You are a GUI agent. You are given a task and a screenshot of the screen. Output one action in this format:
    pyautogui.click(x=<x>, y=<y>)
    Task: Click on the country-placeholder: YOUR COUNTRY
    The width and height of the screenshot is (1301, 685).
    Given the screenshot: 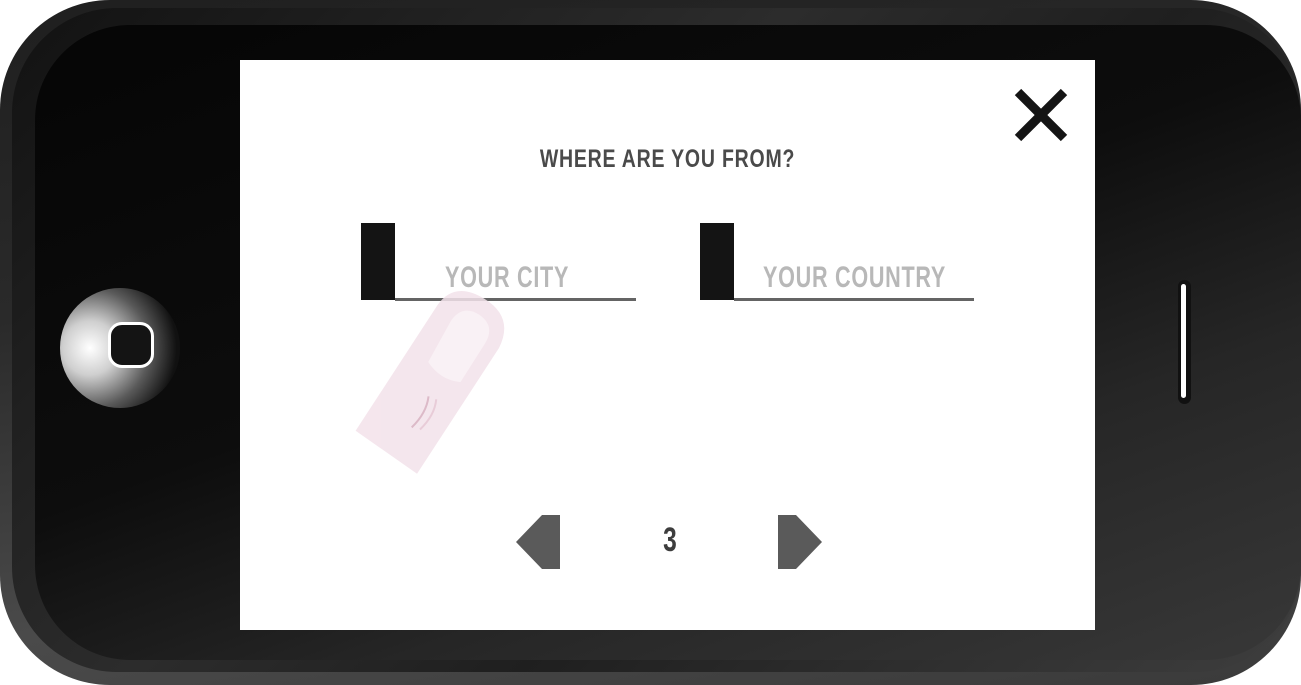 What is the action you would take?
    pyautogui.click(x=855, y=277)
    